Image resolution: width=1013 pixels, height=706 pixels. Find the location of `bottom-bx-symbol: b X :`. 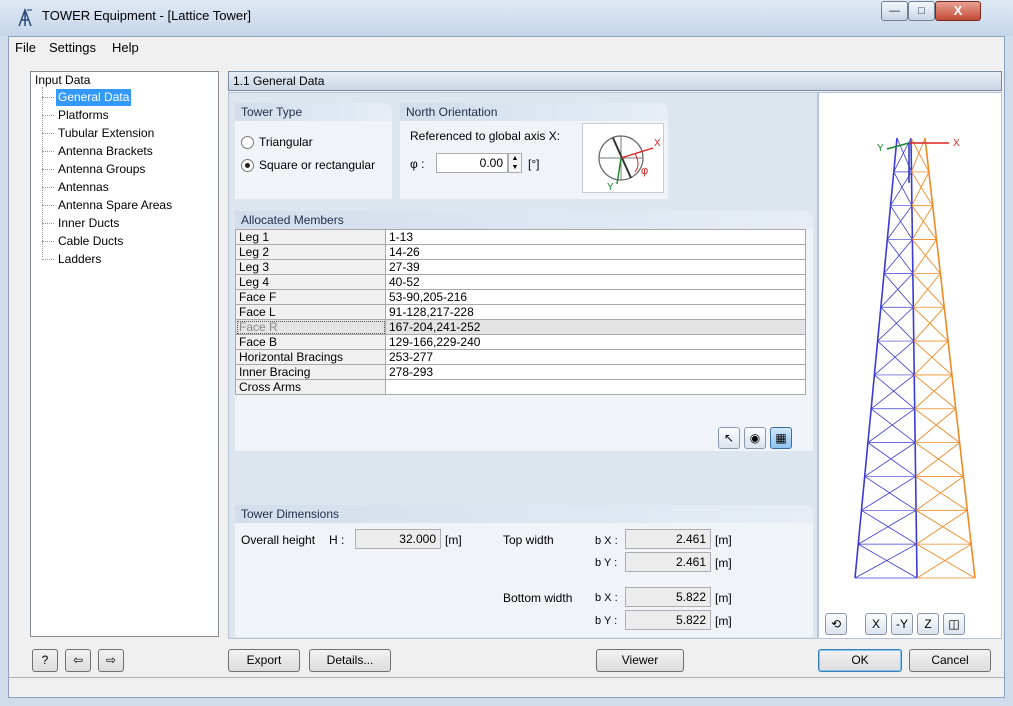

bottom-bx-symbol: b X : is located at coordinates (606, 598).